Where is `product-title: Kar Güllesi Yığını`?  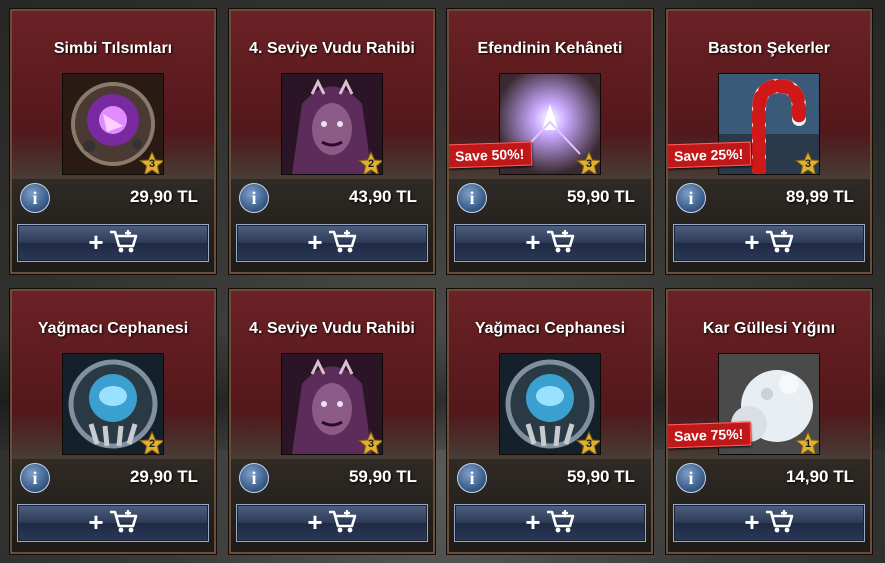
product-title: Kar Güllesi Yığını is located at coordinates (769, 328).